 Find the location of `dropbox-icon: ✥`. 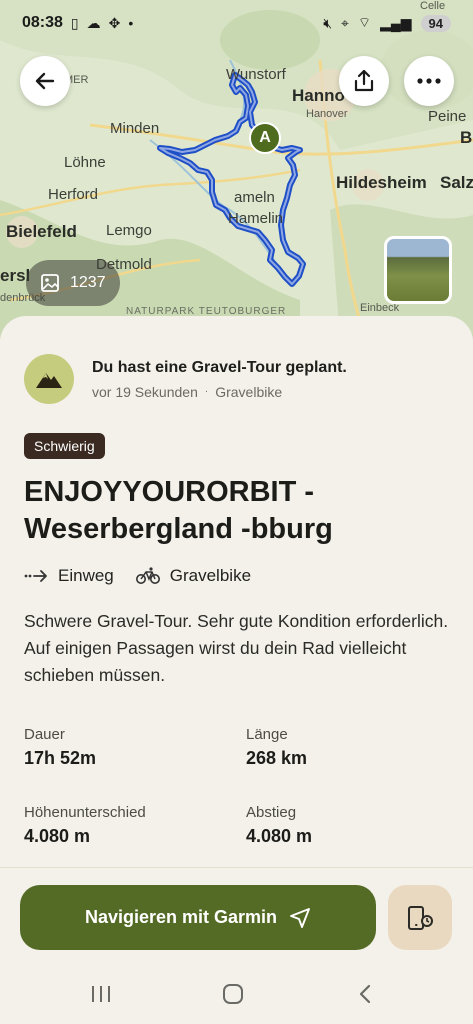

dropbox-icon: ✥ is located at coordinates (114, 22).